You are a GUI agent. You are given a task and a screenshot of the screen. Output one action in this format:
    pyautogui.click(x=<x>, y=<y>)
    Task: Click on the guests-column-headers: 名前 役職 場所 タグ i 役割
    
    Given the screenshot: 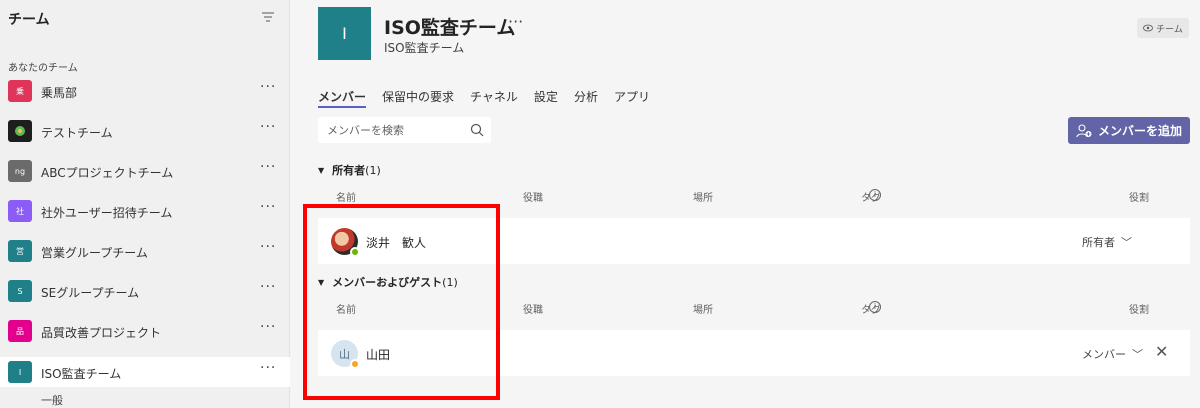 What is the action you would take?
    pyautogui.click(x=745, y=309)
    